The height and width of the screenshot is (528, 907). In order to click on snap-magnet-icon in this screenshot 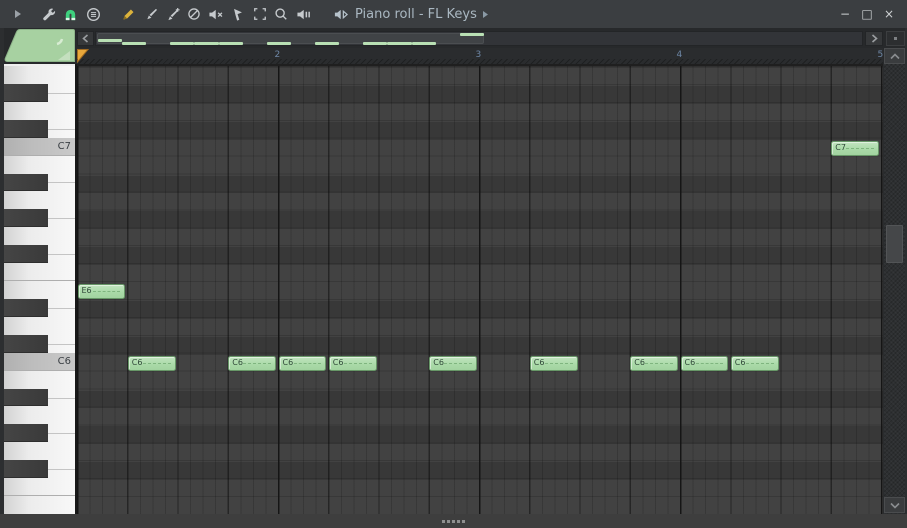, I will do `click(70, 14)`.